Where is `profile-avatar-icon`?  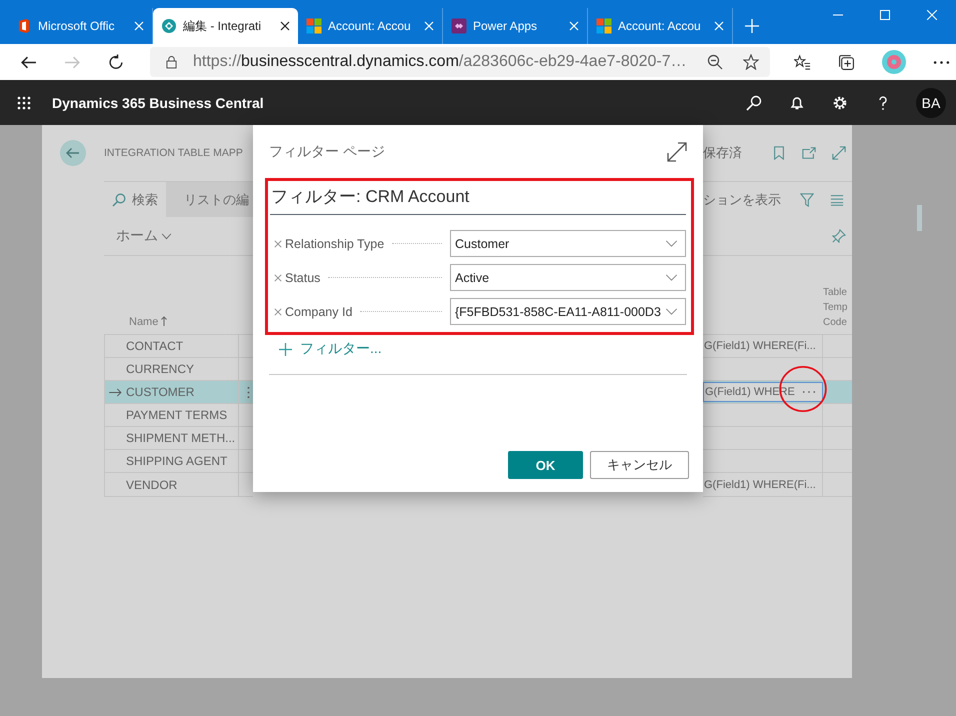
profile-avatar-icon is located at coordinates (894, 62).